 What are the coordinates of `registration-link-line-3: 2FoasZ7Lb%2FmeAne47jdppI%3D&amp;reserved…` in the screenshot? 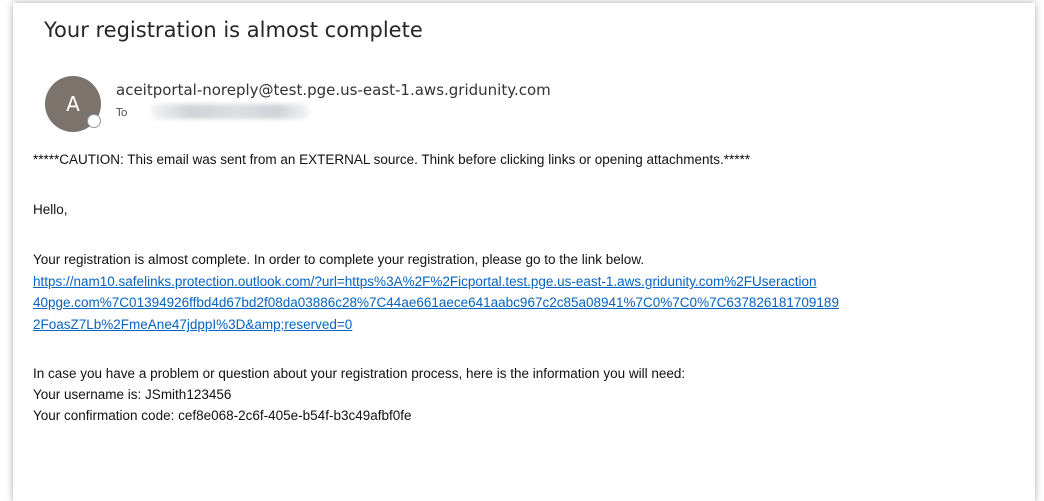 It's located at (192, 324).